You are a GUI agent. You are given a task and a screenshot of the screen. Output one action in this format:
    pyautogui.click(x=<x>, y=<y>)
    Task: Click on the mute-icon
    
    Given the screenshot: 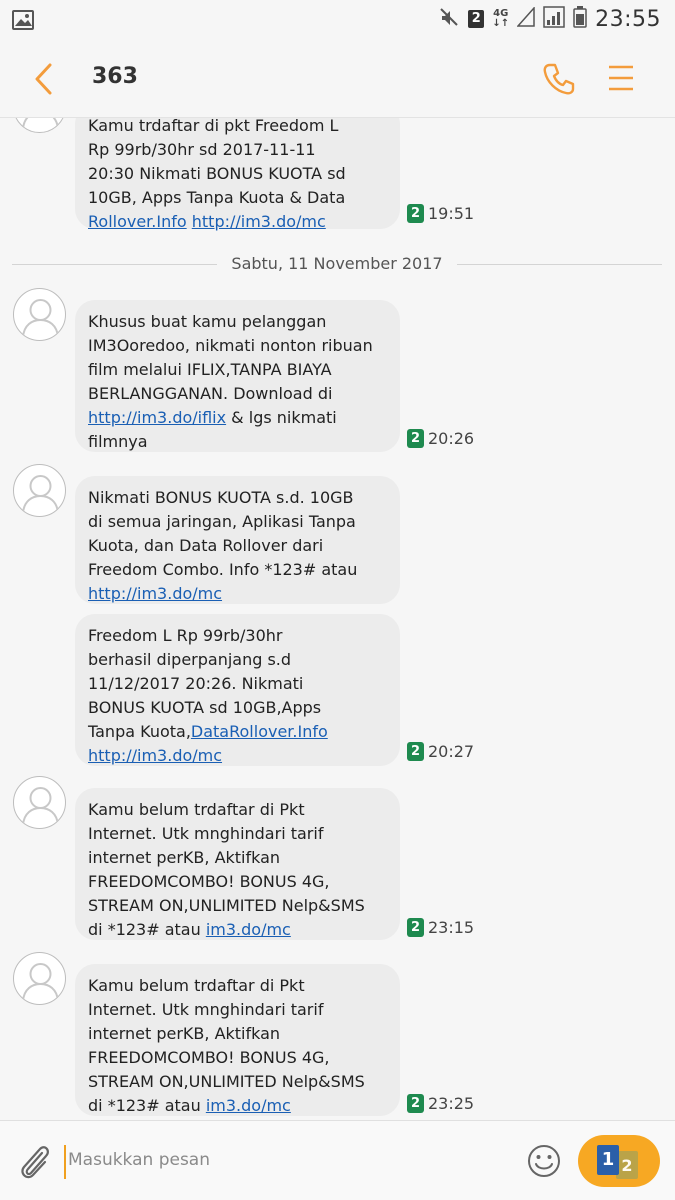 What is the action you would take?
    pyautogui.click(x=449, y=19)
    